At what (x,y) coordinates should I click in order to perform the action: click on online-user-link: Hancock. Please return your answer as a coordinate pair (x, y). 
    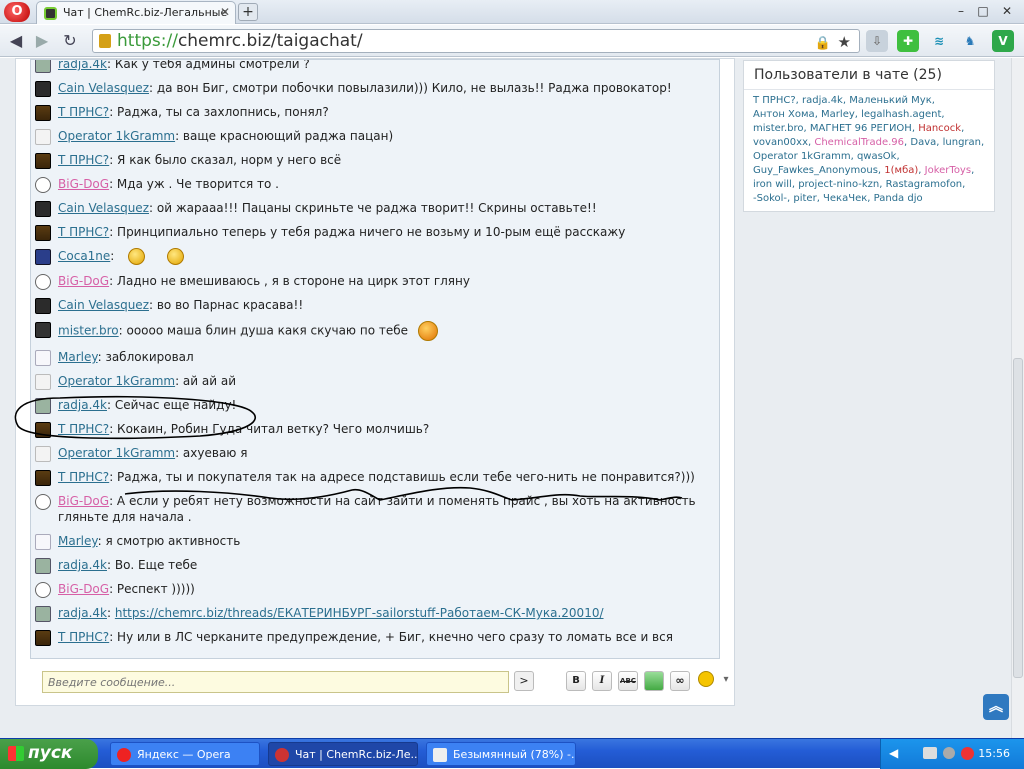
    Looking at the image, I should click on (939, 128).